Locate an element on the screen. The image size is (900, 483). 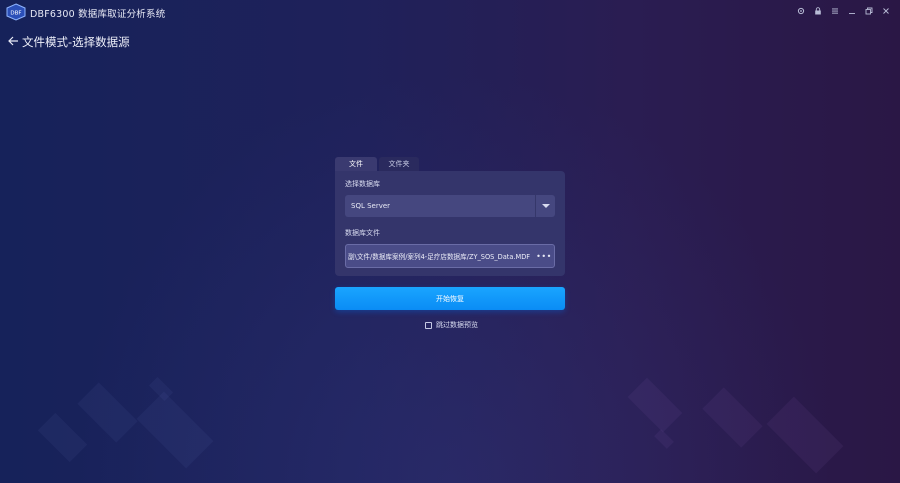
tab-file: 文件 is located at coordinates (356, 164).